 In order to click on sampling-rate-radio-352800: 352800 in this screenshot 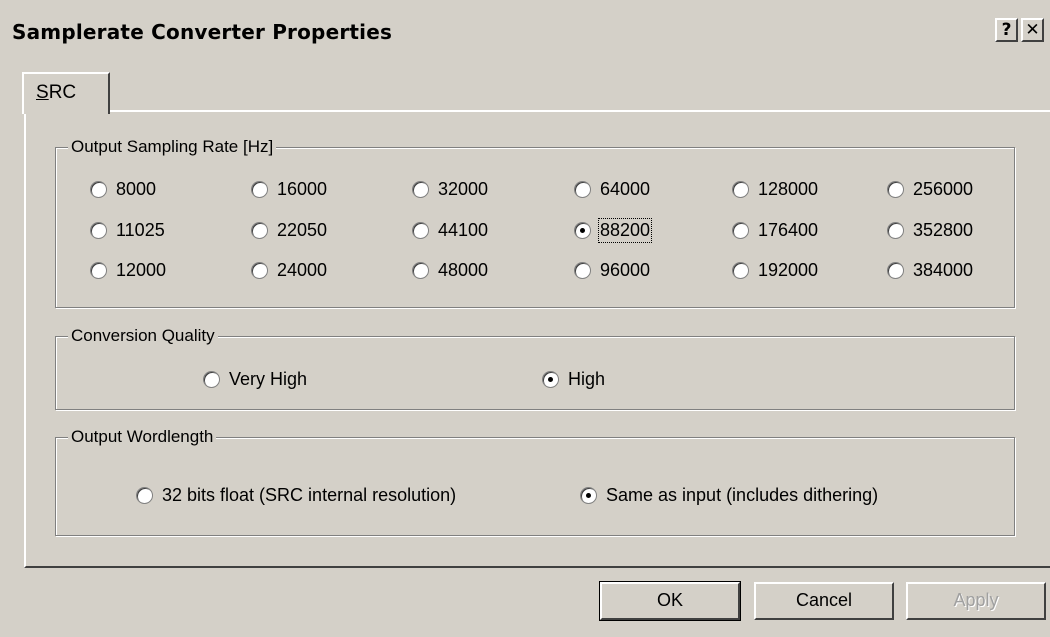, I will do `click(930, 230)`.